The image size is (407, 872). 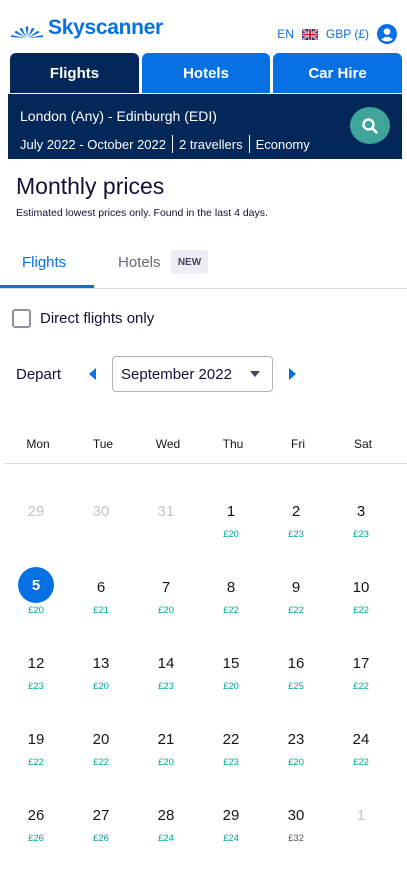 What do you see at coordinates (361, 739) in the screenshot?
I see `day-number: 24` at bounding box center [361, 739].